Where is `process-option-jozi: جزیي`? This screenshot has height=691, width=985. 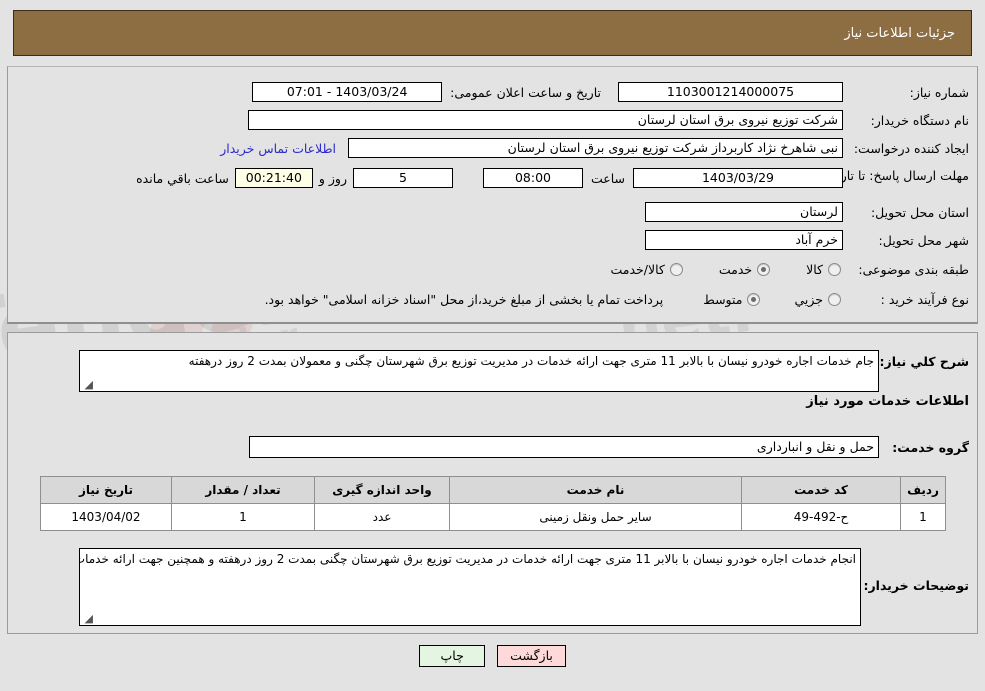 process-option-jozi: جزیي is located at coordinates (817, 299).